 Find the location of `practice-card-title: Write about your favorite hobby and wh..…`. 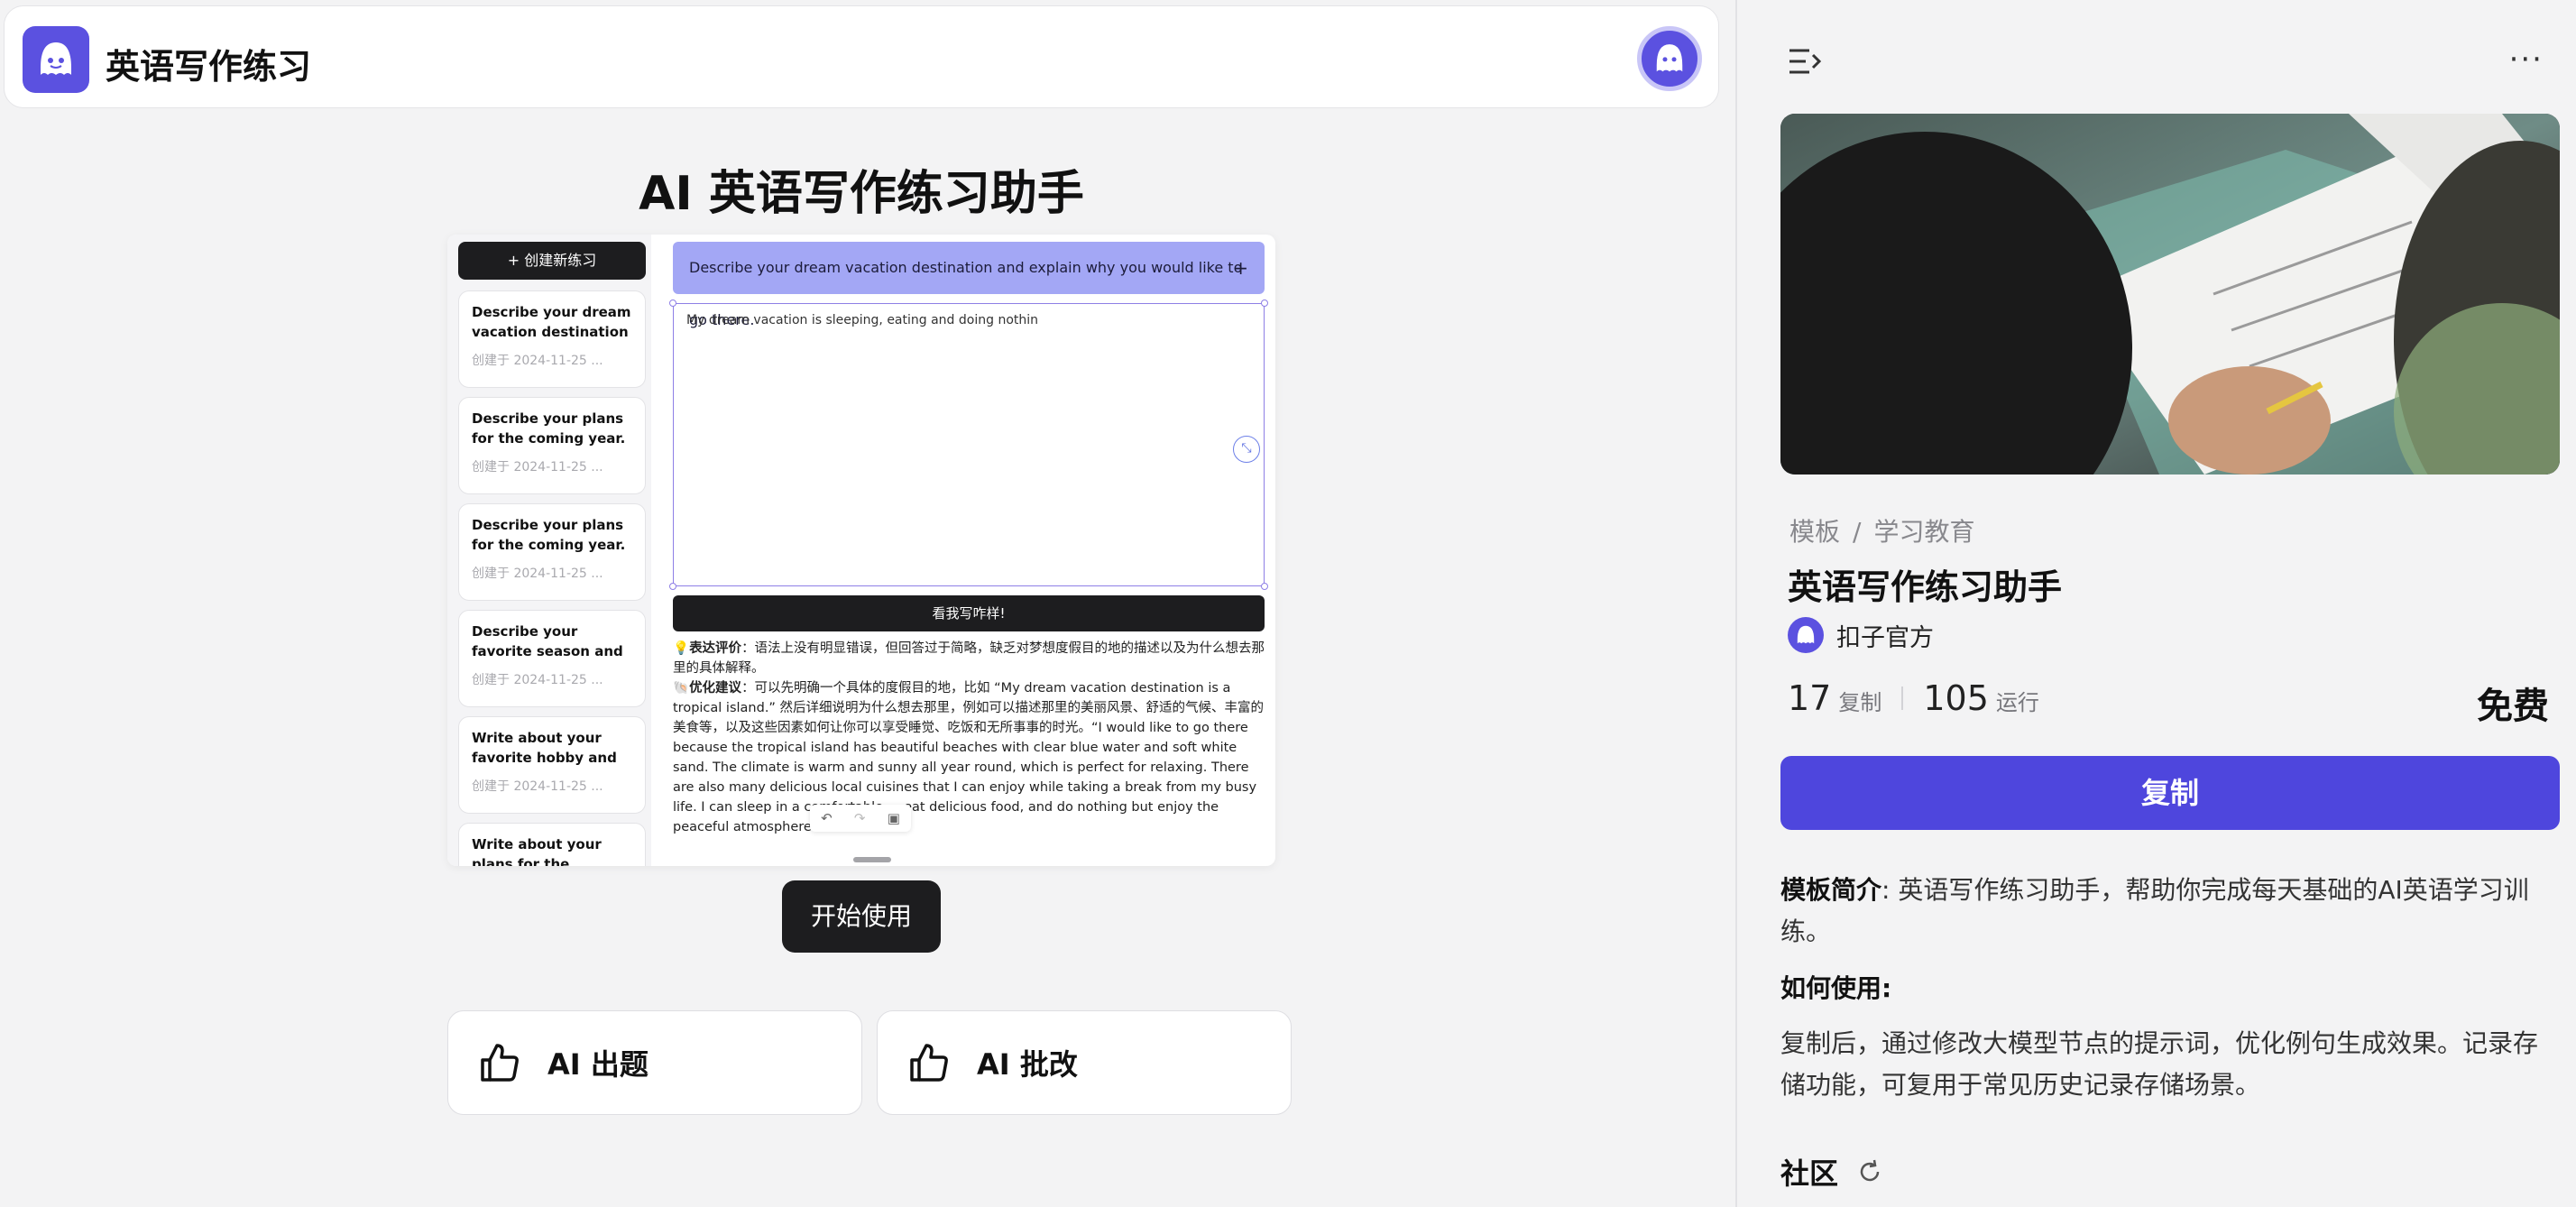

practice-card-title: Write about your favorite hobby and wh..… is located at coordinates (544, 748).